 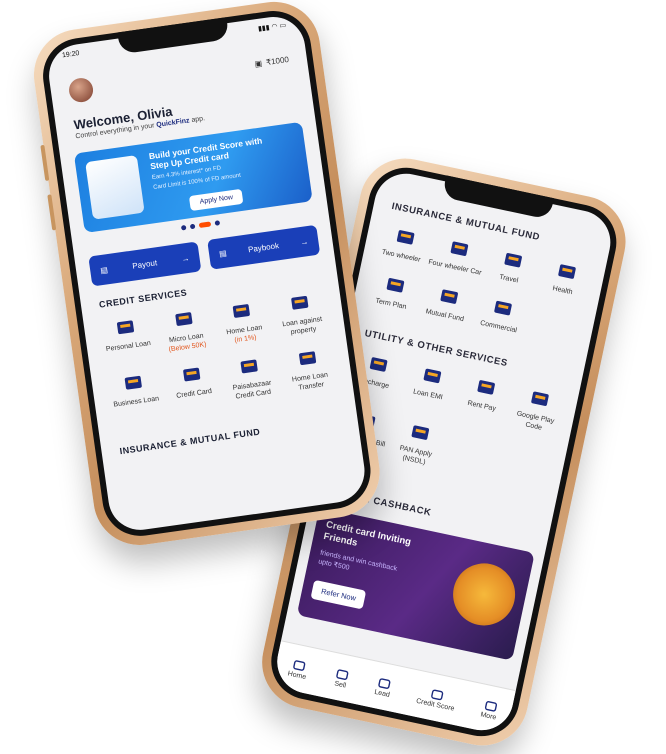 I want to click on personal-loan-icon, so click(x=125, y=327).